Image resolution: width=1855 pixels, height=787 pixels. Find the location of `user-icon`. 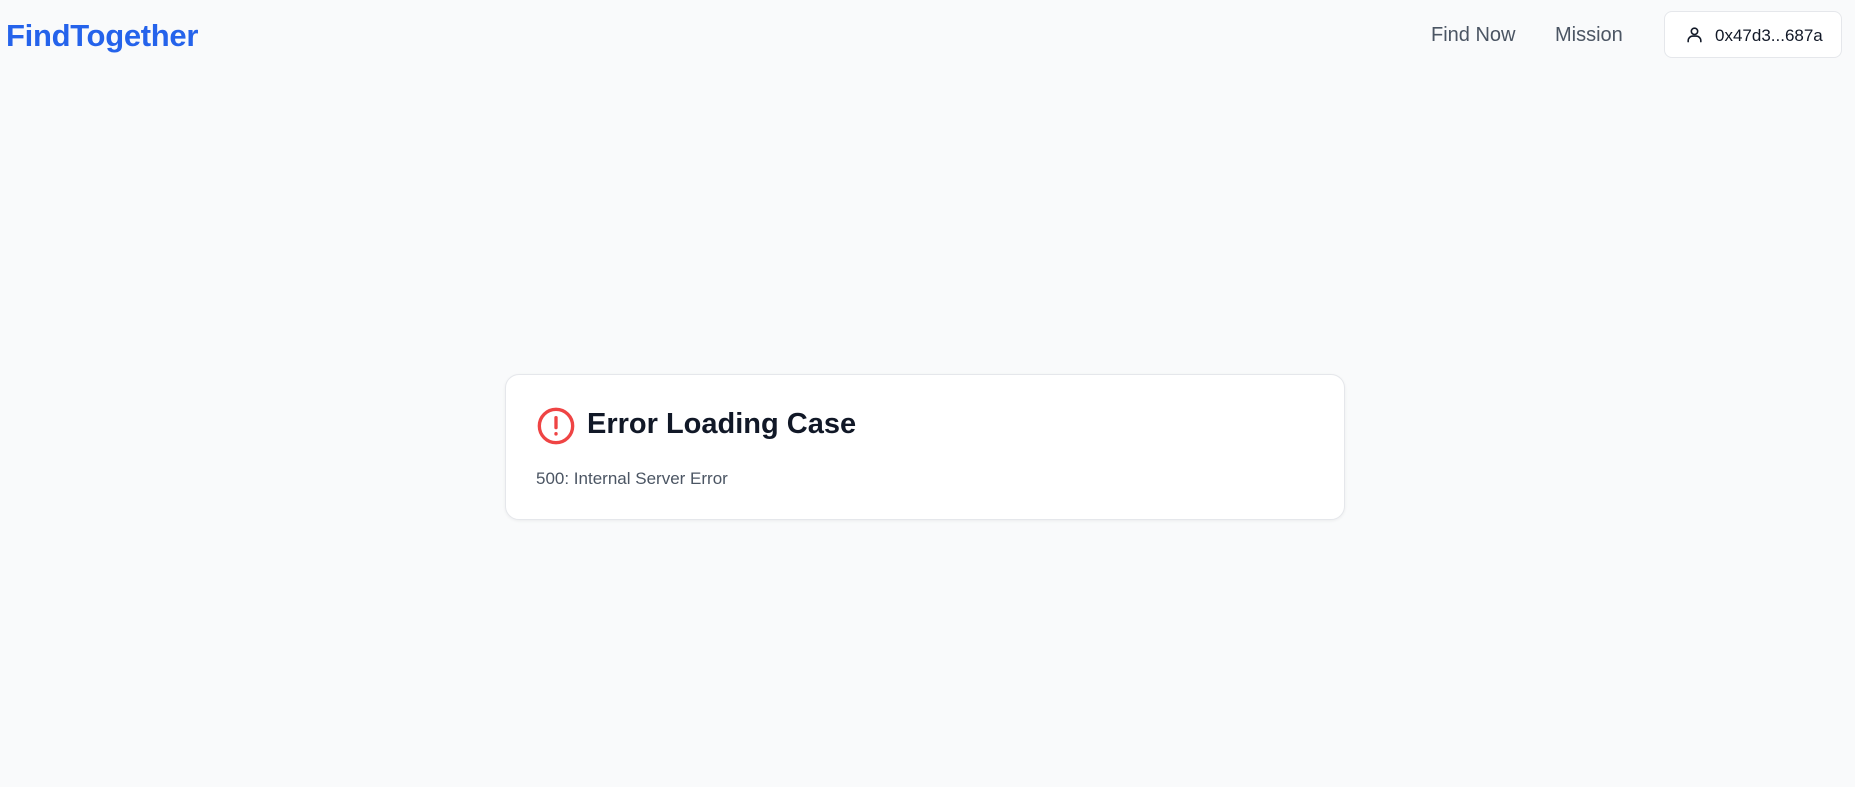

user-icon is located at coordinates (1694, 35).